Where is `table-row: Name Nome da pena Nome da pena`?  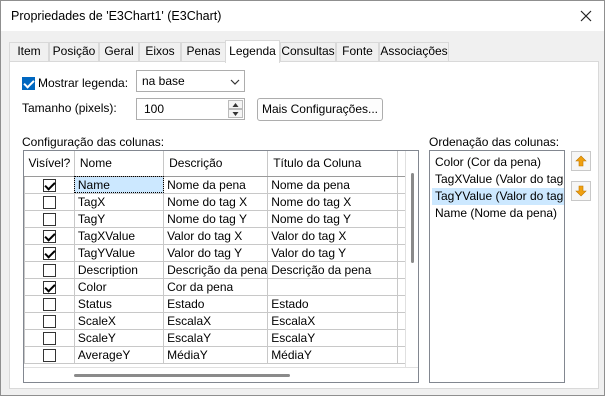 table-row: Name Nome da pena Nome da pena is located at coordinates (221, 185).